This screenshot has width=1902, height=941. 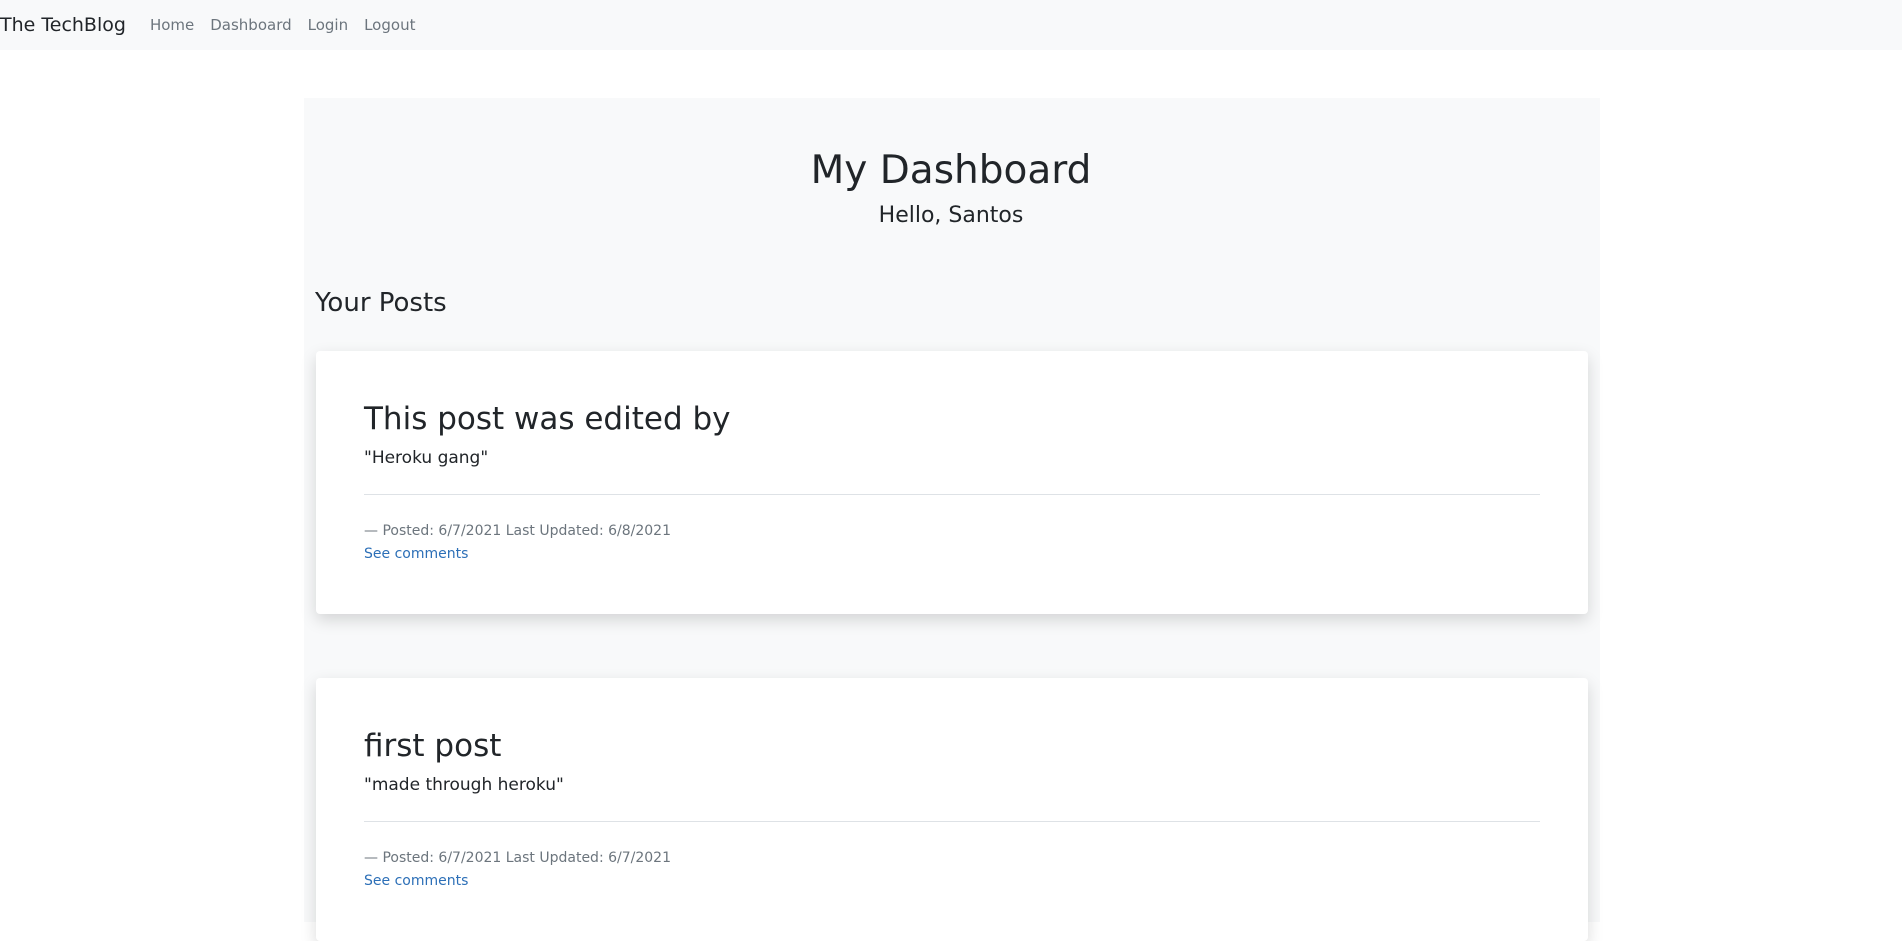 I want to click on post-title: first post, so click(x=433, y=746).